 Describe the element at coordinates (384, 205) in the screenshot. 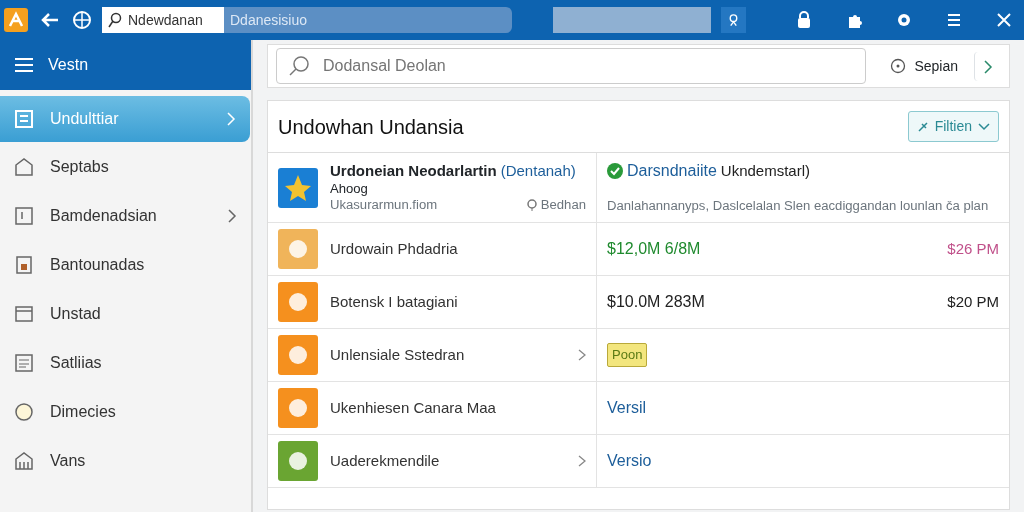

I see `featured-meta: Ukasurarmun.fiom` at that location.